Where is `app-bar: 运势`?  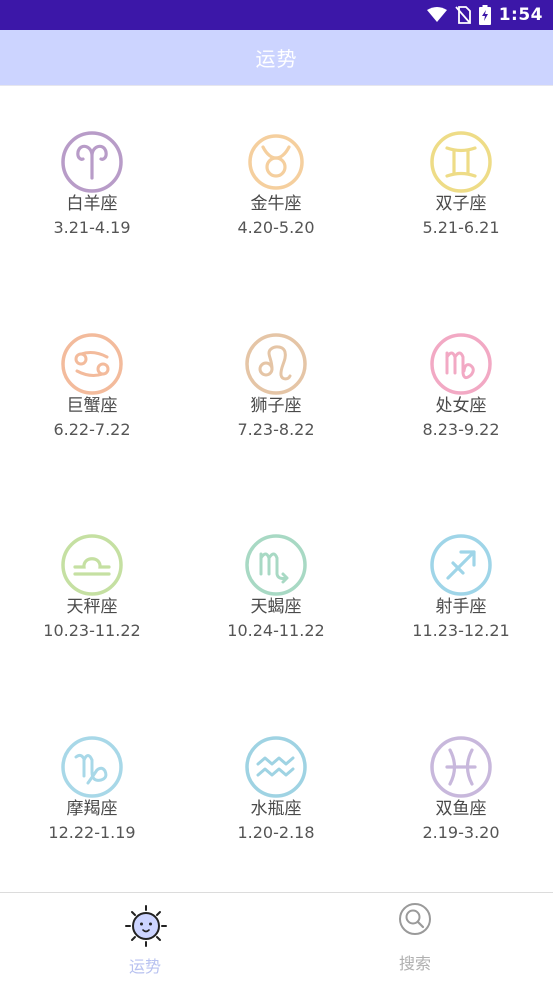 app-bar: 运势 is located at coordinates (276, 57).